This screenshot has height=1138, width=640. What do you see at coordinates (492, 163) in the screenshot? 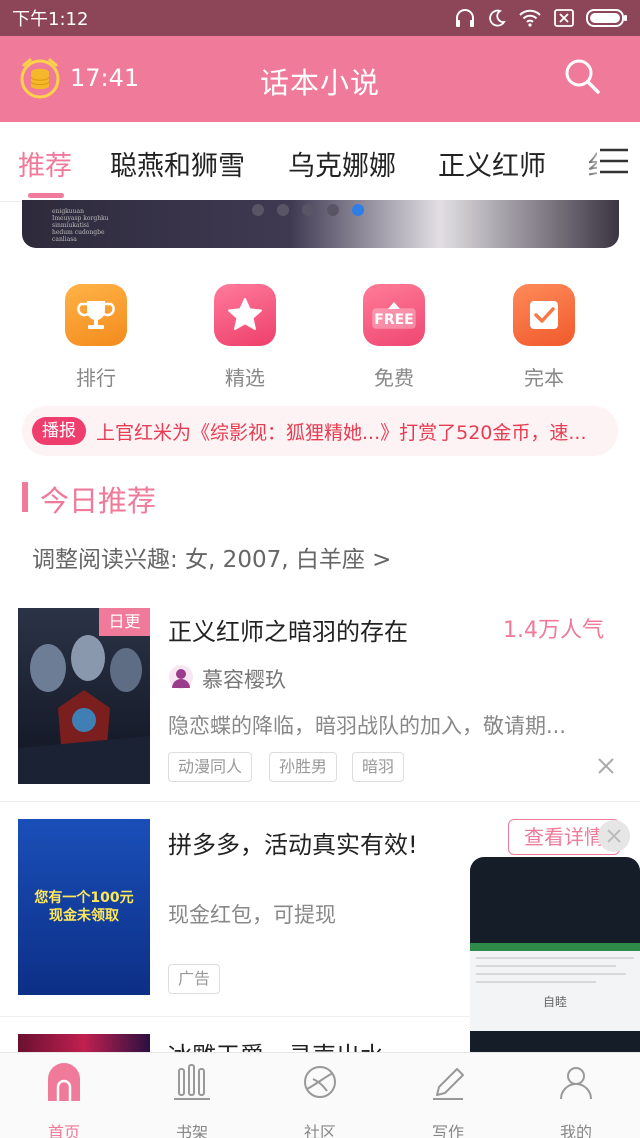
I see `tab-zhengyi-hongshi: 正义红师` at bounding box center [492, 163].